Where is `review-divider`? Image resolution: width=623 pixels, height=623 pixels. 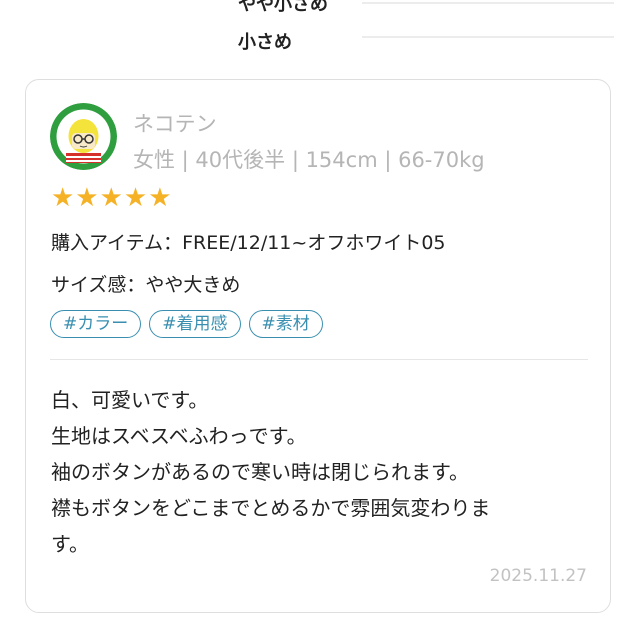
review-divider is located at coordinates (319, 359).